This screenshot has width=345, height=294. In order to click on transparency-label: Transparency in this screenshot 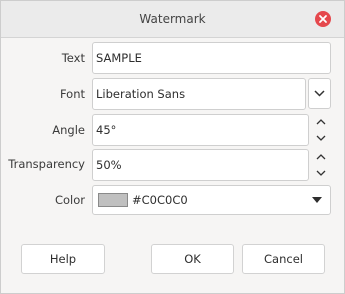, I will do `click(46, 164)`.